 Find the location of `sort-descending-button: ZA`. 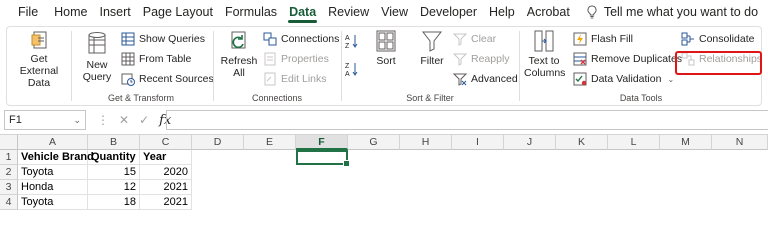

sort-descending-button: ZA is located at coordinates (354, 69).